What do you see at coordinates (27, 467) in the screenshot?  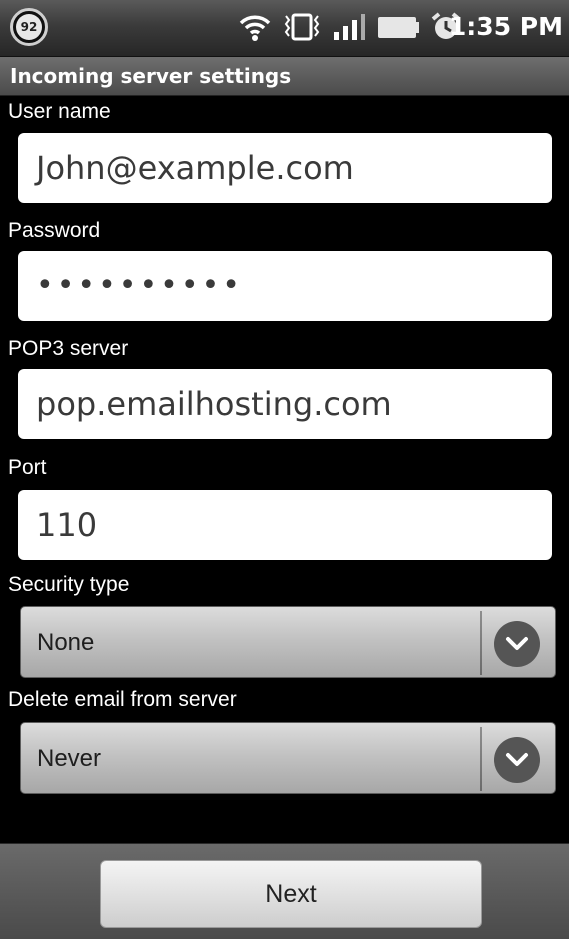 I see `port-label: Port` at bounding box center [27, 467].